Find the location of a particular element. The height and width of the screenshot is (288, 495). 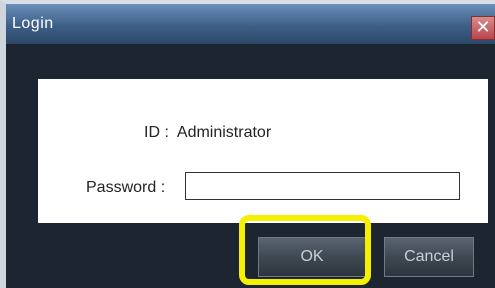

window-title: Login is located at coordinates (33, 23).